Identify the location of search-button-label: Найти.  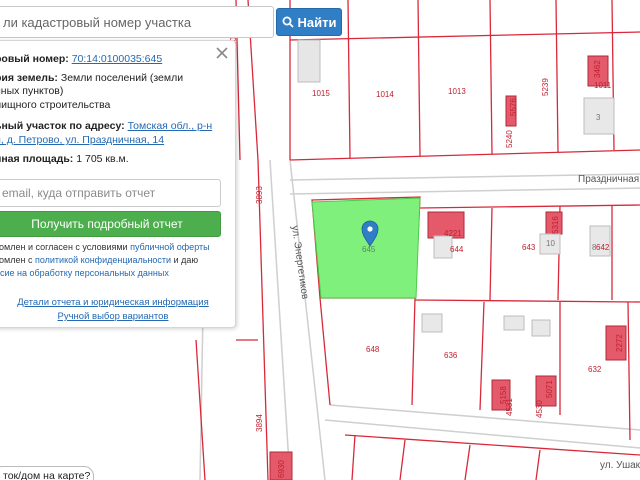
(317, 22).